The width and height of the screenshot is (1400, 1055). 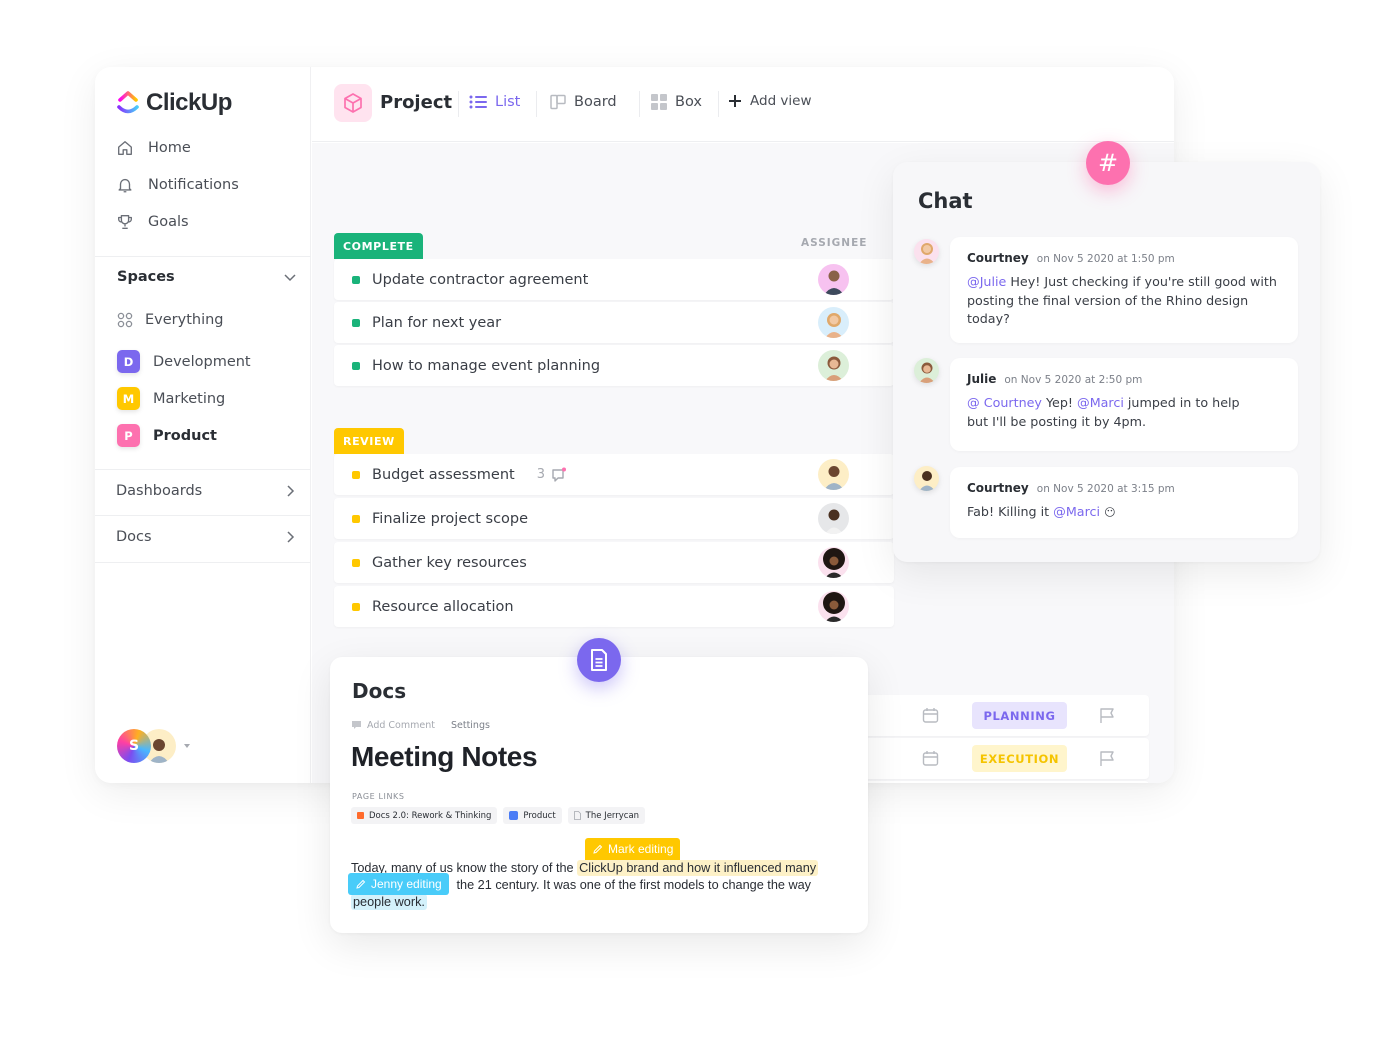 What do you see at coordinates (508, 102) in the screenshot?
I see `tab-list-label: List` at bounding box center [508, 102].